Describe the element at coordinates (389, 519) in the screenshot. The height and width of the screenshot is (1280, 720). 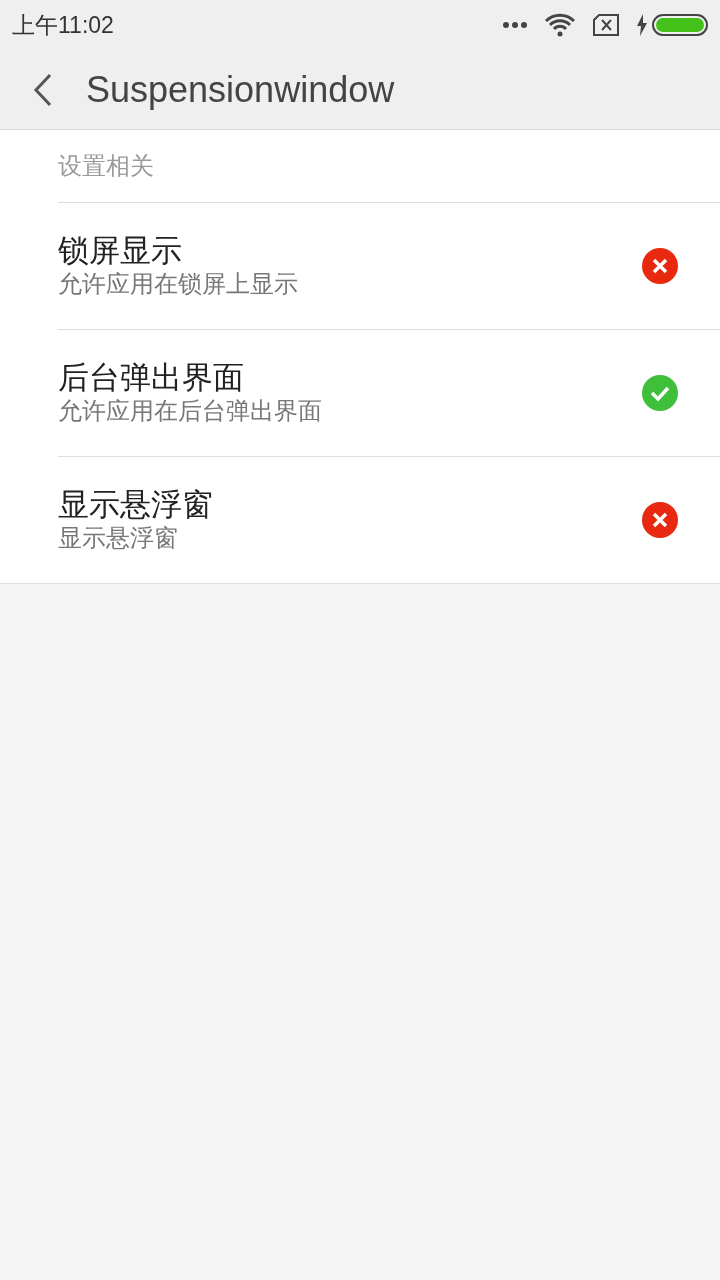
I see `settings-row: 显示悬浮窗 显示悬浮窗` at that location.